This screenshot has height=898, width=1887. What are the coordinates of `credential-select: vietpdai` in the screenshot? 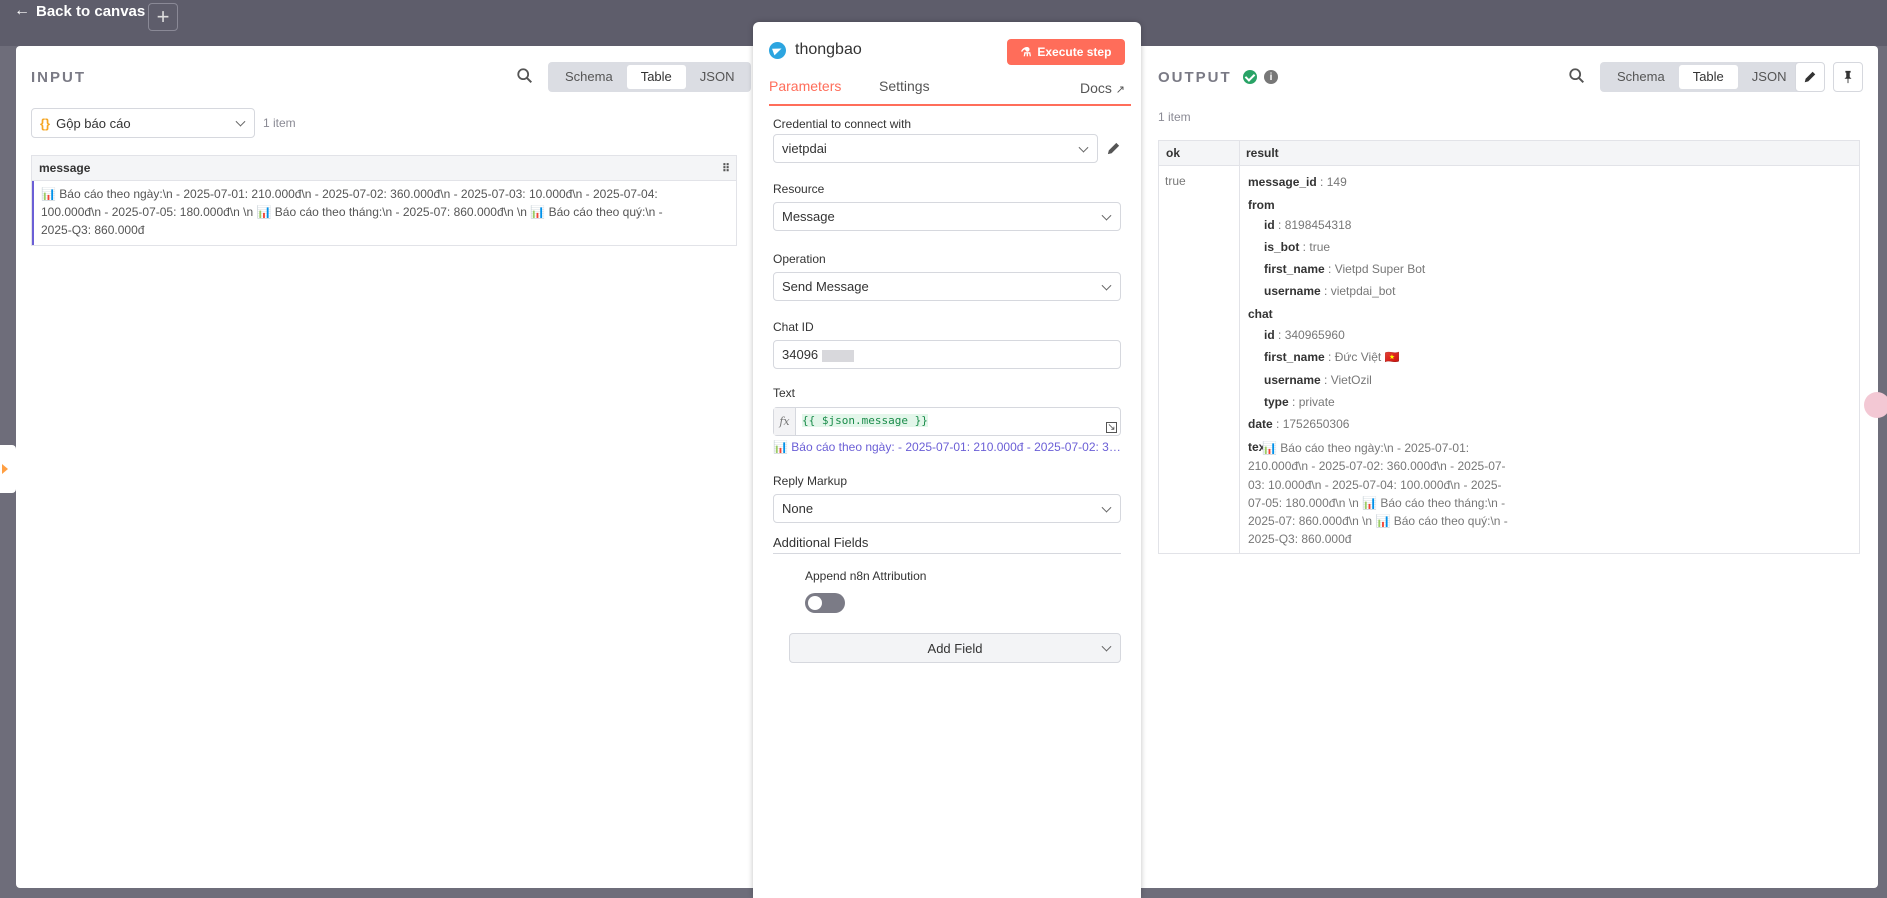 It's located at (935, 148).